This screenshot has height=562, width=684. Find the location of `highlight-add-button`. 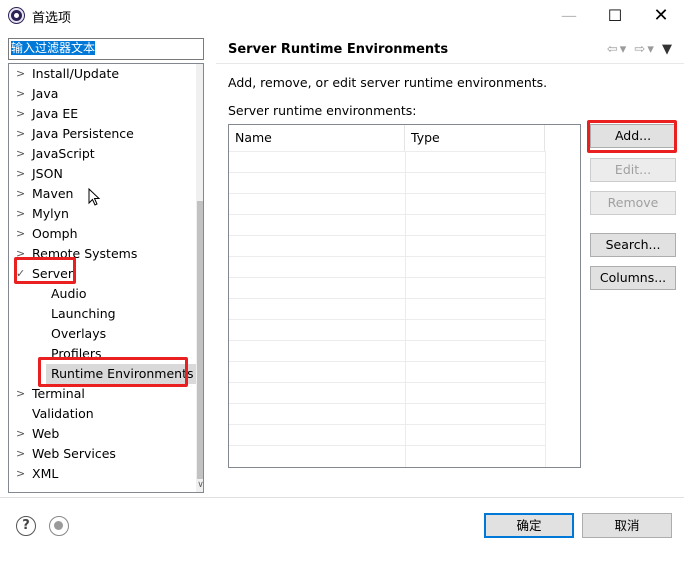

highlight-add-button is located at coordinates (632, 136).